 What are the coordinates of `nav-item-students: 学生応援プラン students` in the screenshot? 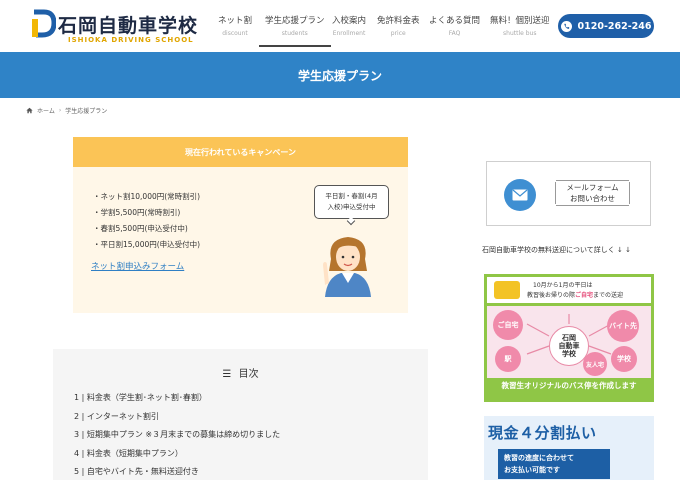 It's located at (294, 30).